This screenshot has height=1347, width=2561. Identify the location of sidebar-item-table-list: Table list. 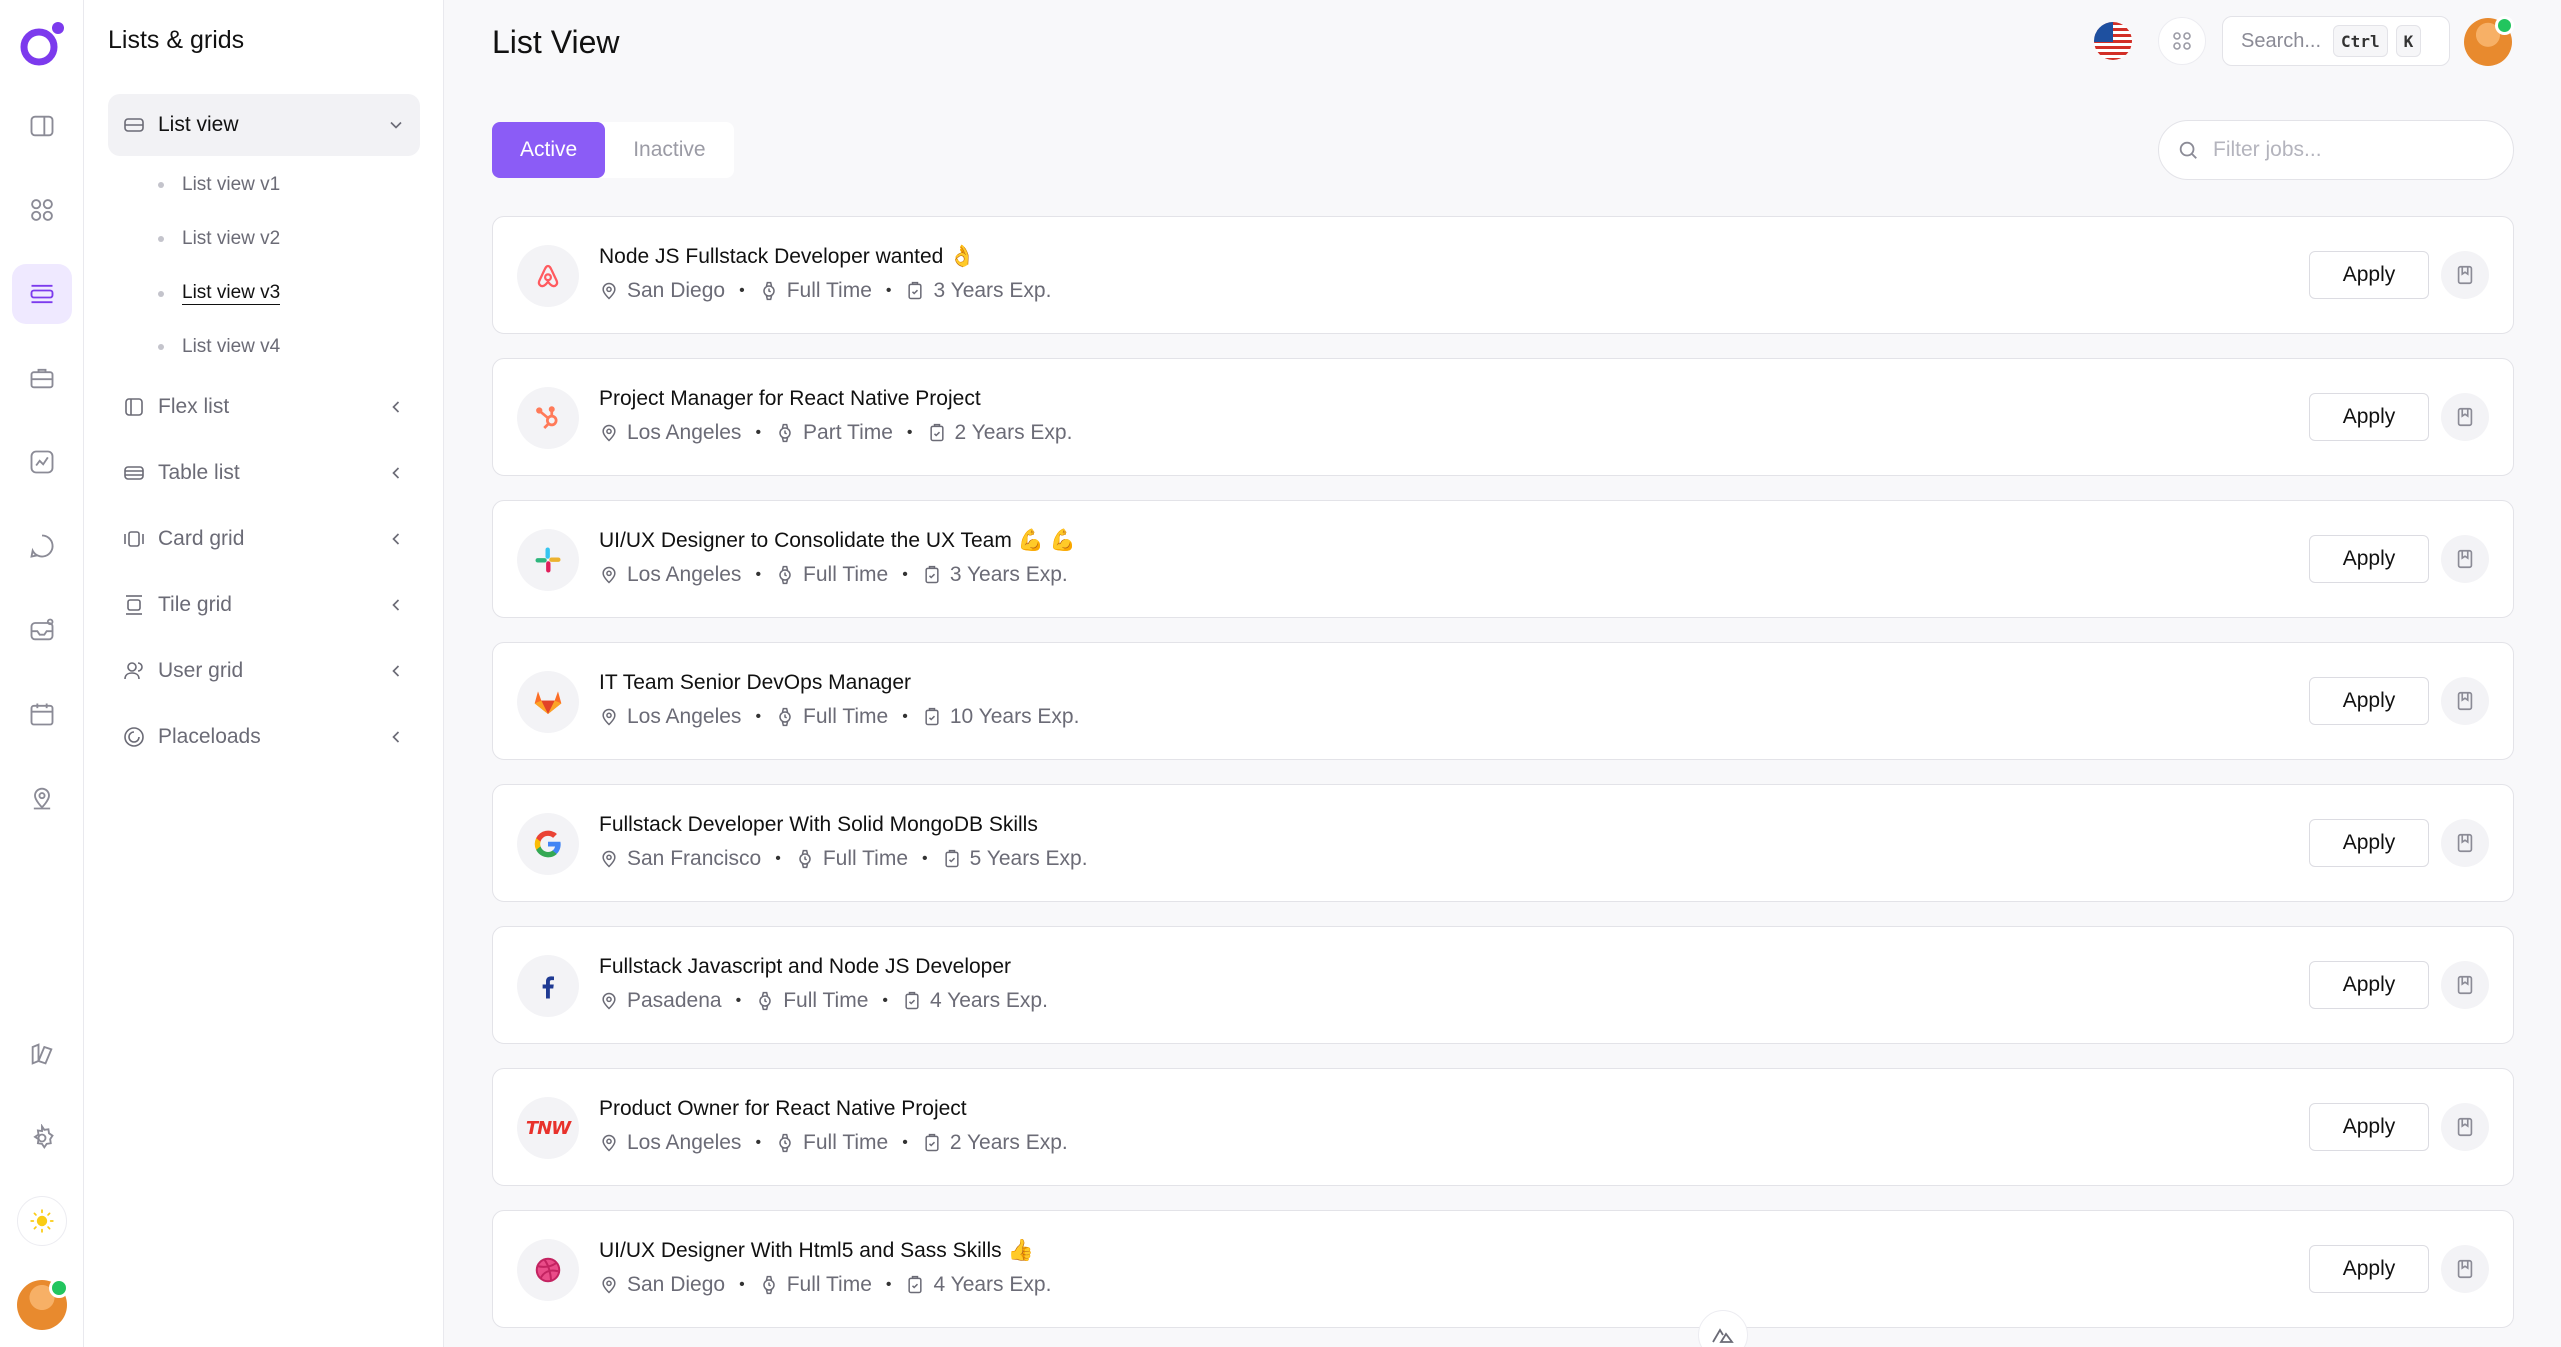
(264, 473).